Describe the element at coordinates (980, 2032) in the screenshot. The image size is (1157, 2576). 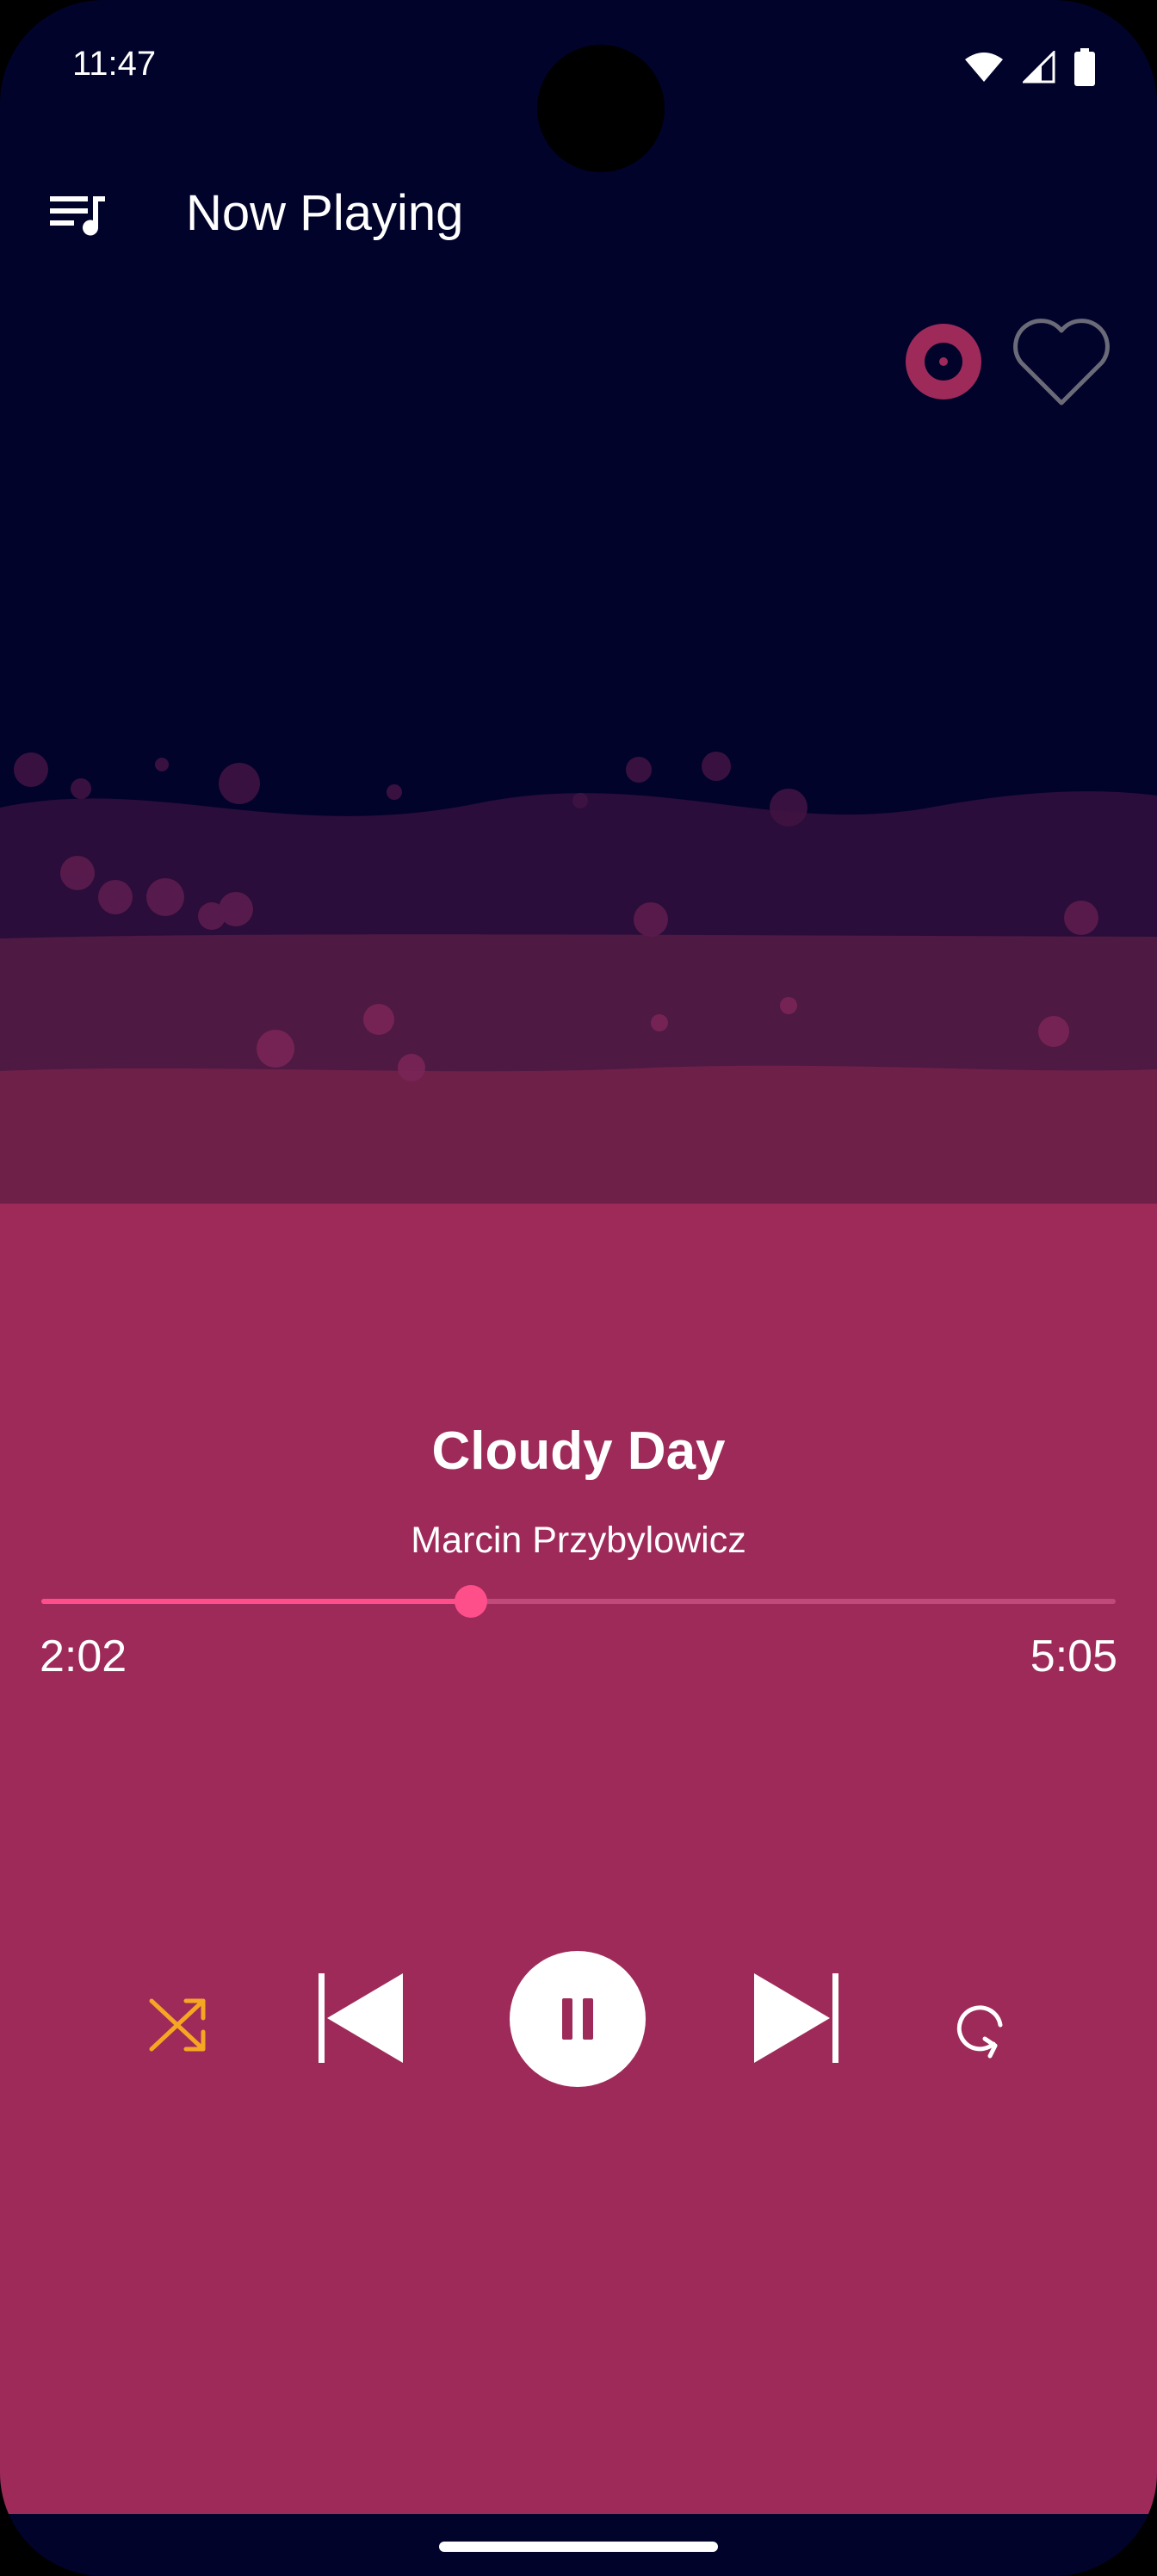
I see `repeat-icon` at that location.